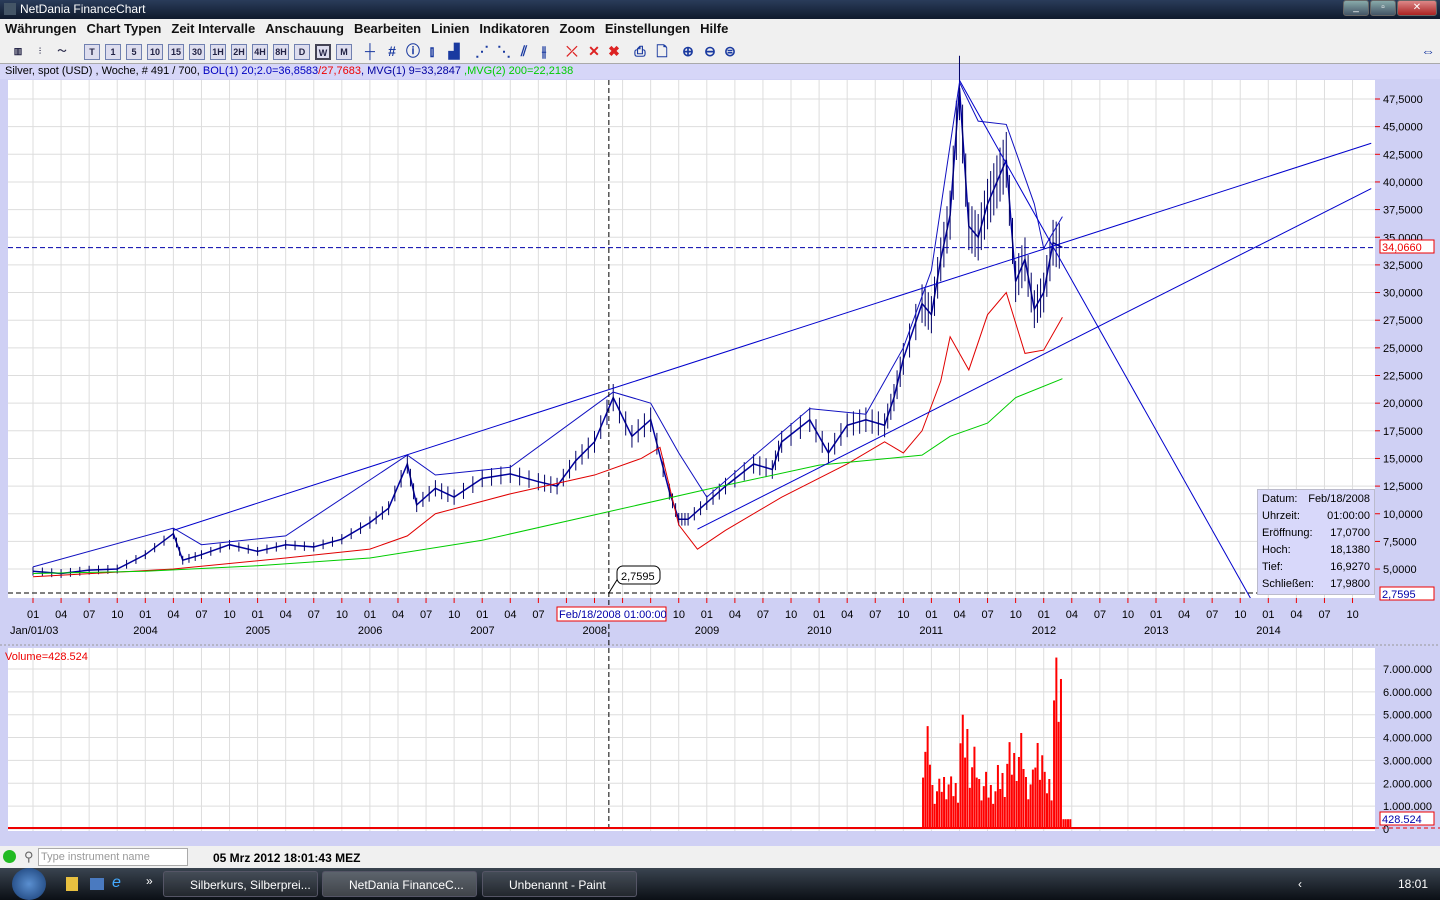 The image size is (1440, 900). What do you see at coordinates (72, 884) in the screenshot?
I see `explorer-icon` at bounding box center [72, 884].